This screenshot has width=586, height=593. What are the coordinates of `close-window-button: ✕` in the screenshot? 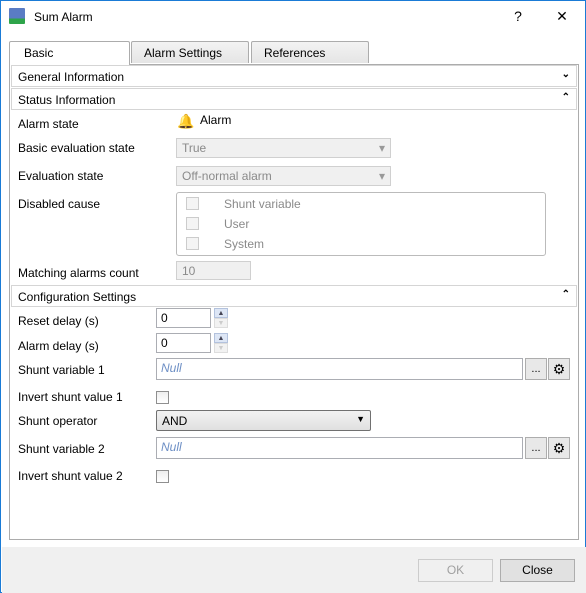 It's located at (562, 16).